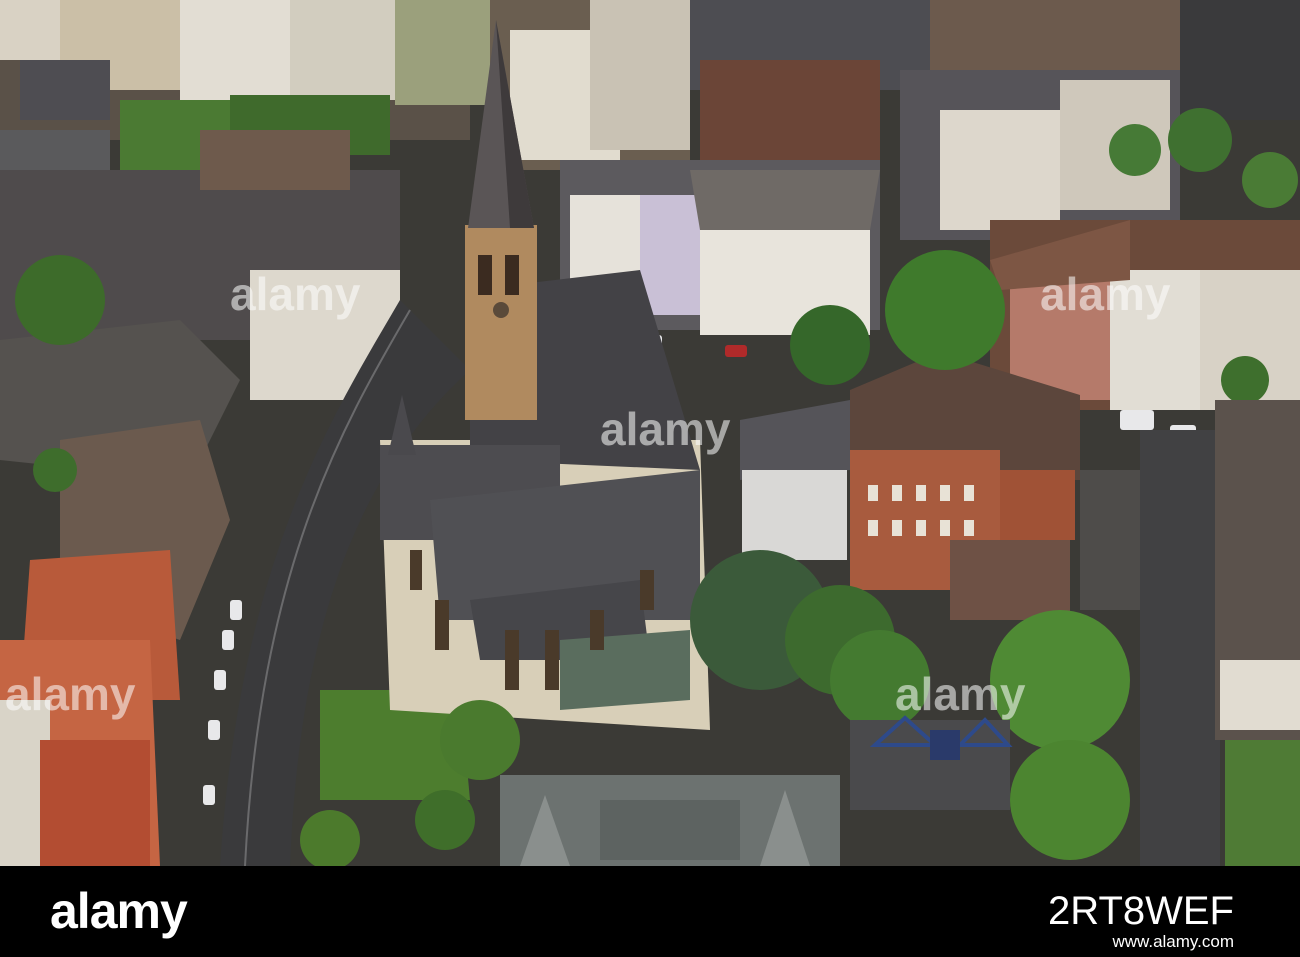  I want to click on footer-image-id: 2RT8WEF, so click(1141, 911).